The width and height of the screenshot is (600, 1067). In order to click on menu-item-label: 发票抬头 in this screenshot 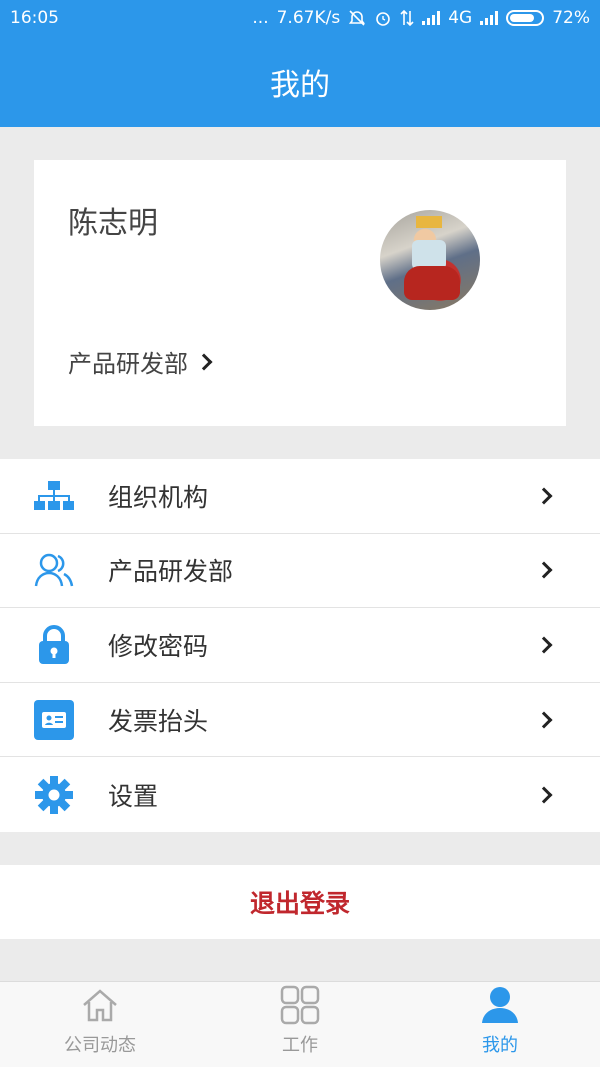, I will do `click(158, 721)`.